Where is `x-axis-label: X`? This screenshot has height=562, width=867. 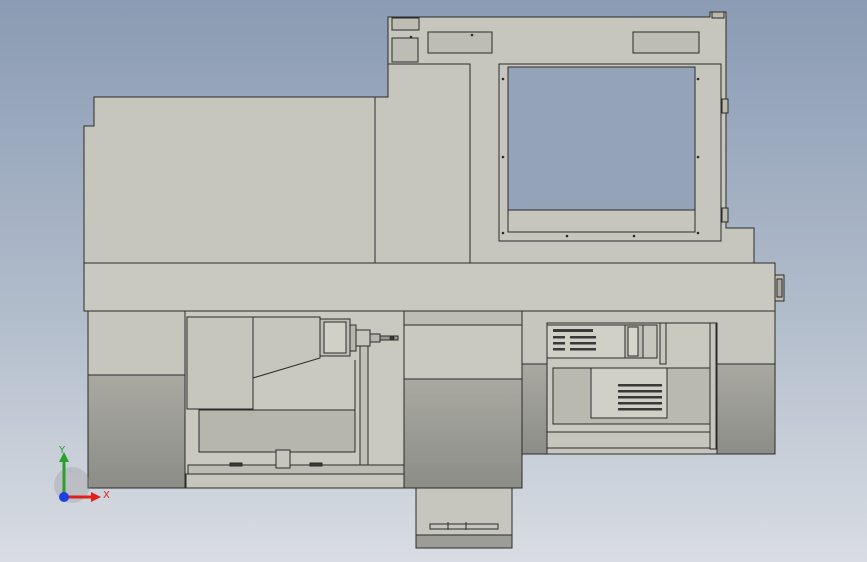
x-axis-label: X is located at coordinates (106, 495).